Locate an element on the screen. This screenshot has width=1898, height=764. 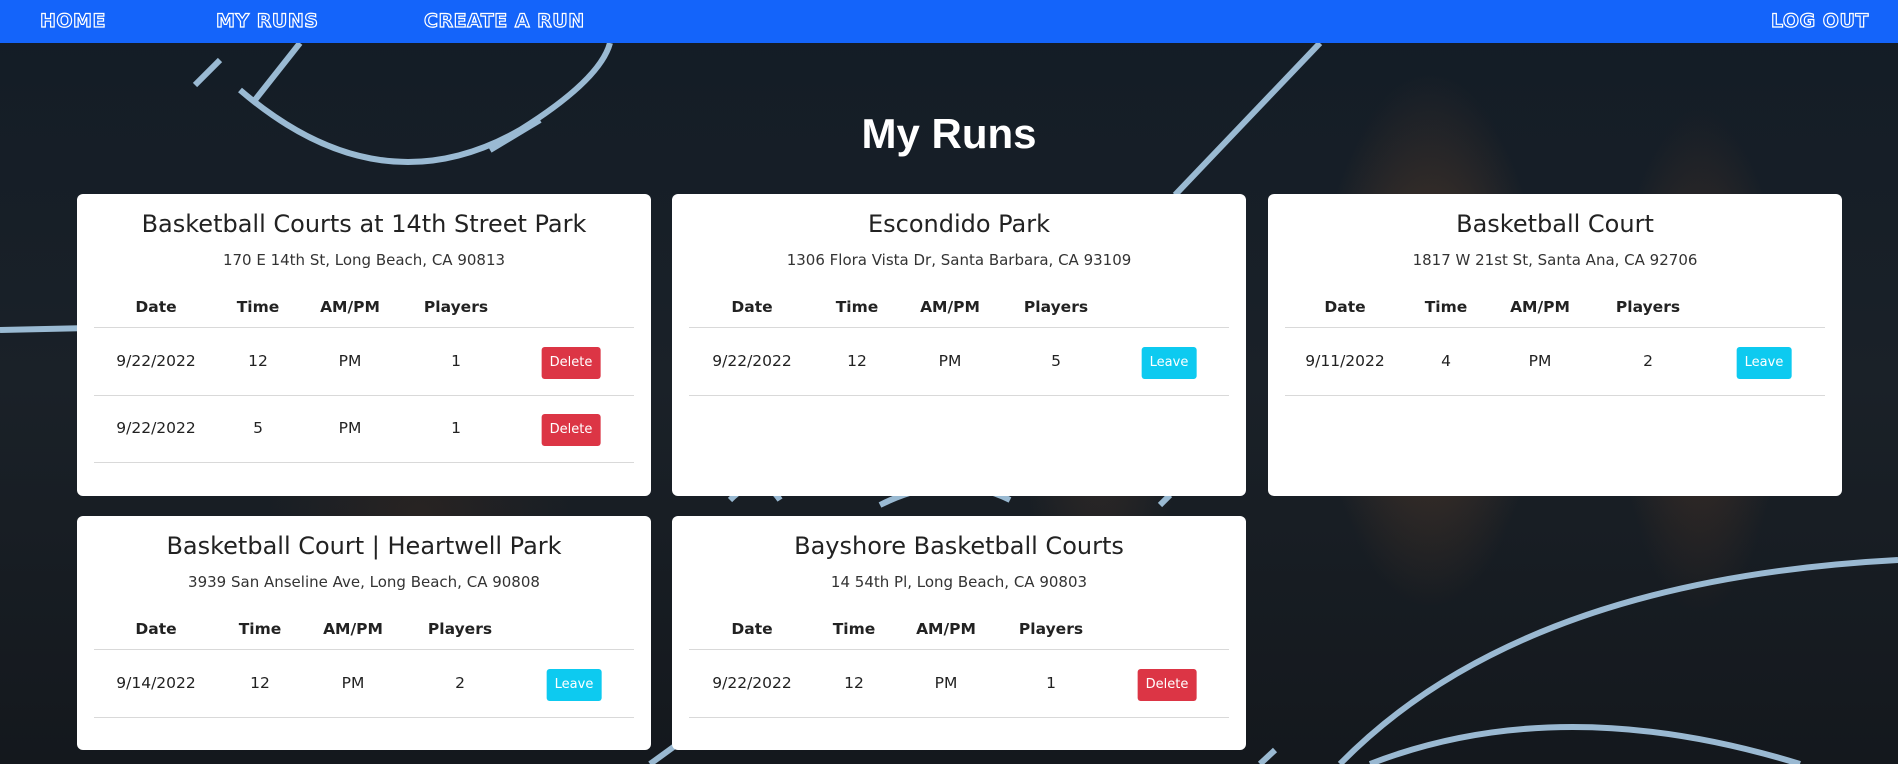
nav-create-run-link: CREATE A RUN is located at coordinates (503, 20).